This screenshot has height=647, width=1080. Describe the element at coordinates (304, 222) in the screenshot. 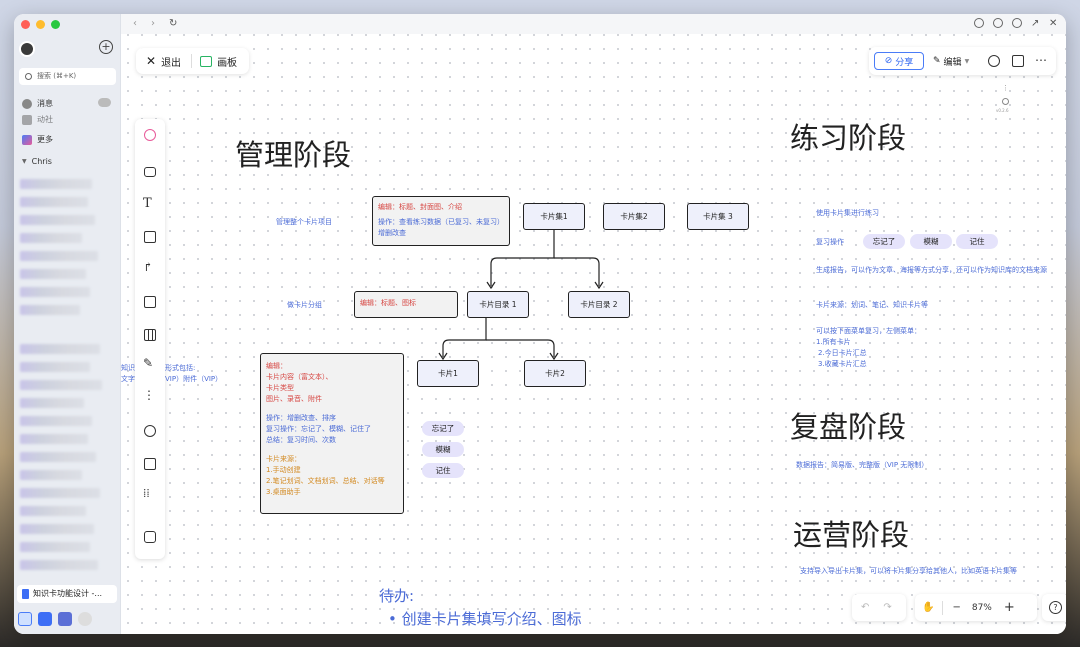

I see `text-manage-all: 管理整个卡片项目` at that location.